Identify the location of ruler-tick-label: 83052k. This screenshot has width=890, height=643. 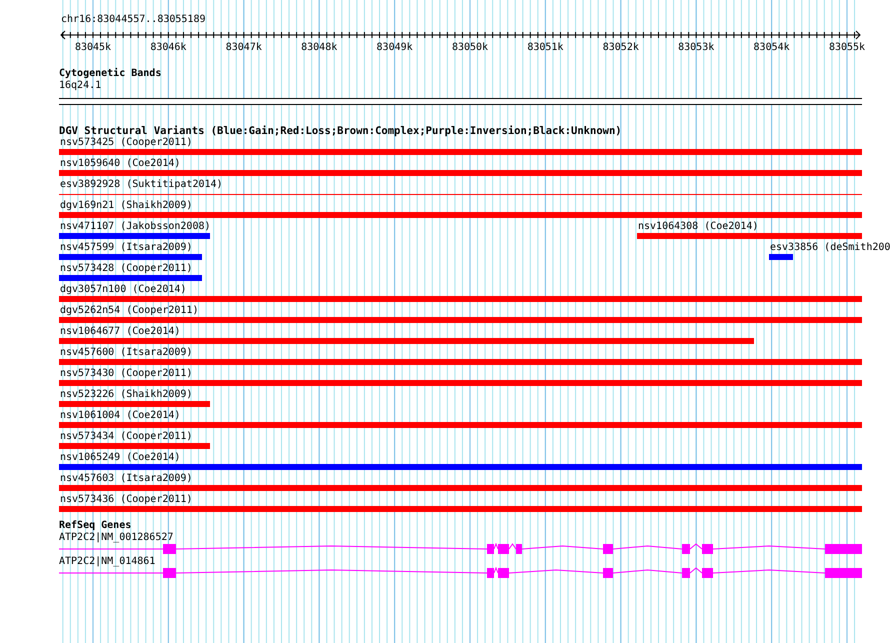
(620, 48).